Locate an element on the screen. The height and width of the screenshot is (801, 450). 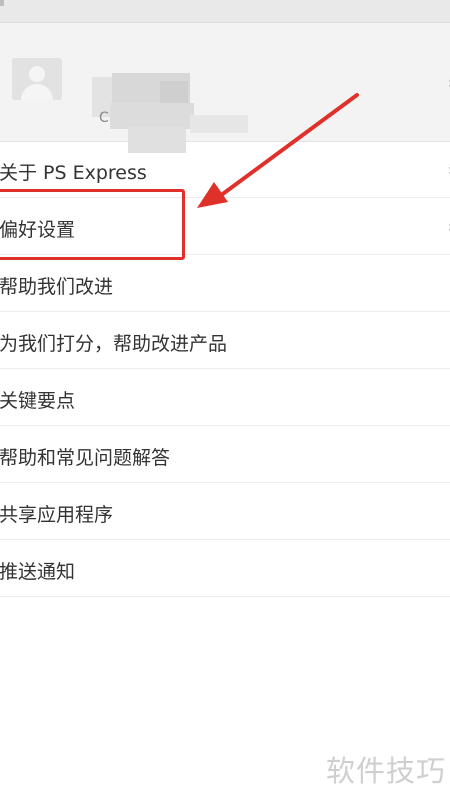
watermark: 软件技巧 is located at coordinates (385, 771).